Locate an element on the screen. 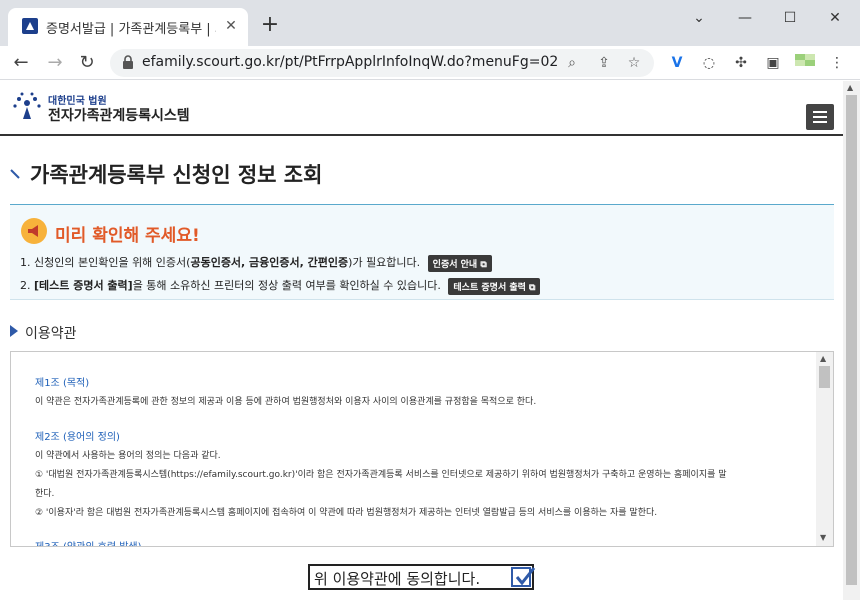 This screenshot has height=600, width=860. test-print-button: 테스트 증명서 출력 ⧉ is located at coordinates (494, 286).